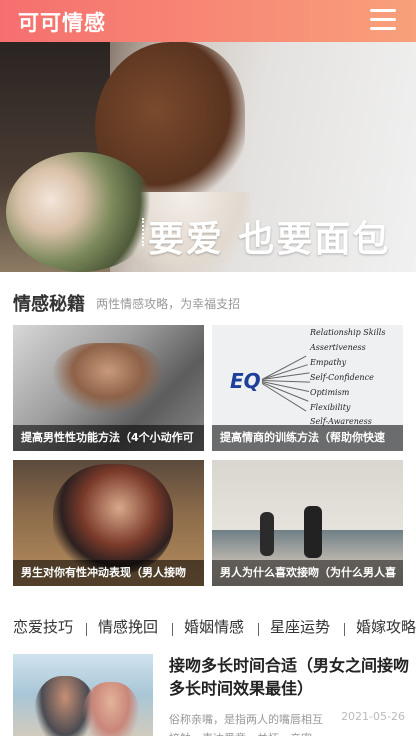  I want to click on section-subtitle: 两性情感攻略，为幸福支招, so click(168, 303).